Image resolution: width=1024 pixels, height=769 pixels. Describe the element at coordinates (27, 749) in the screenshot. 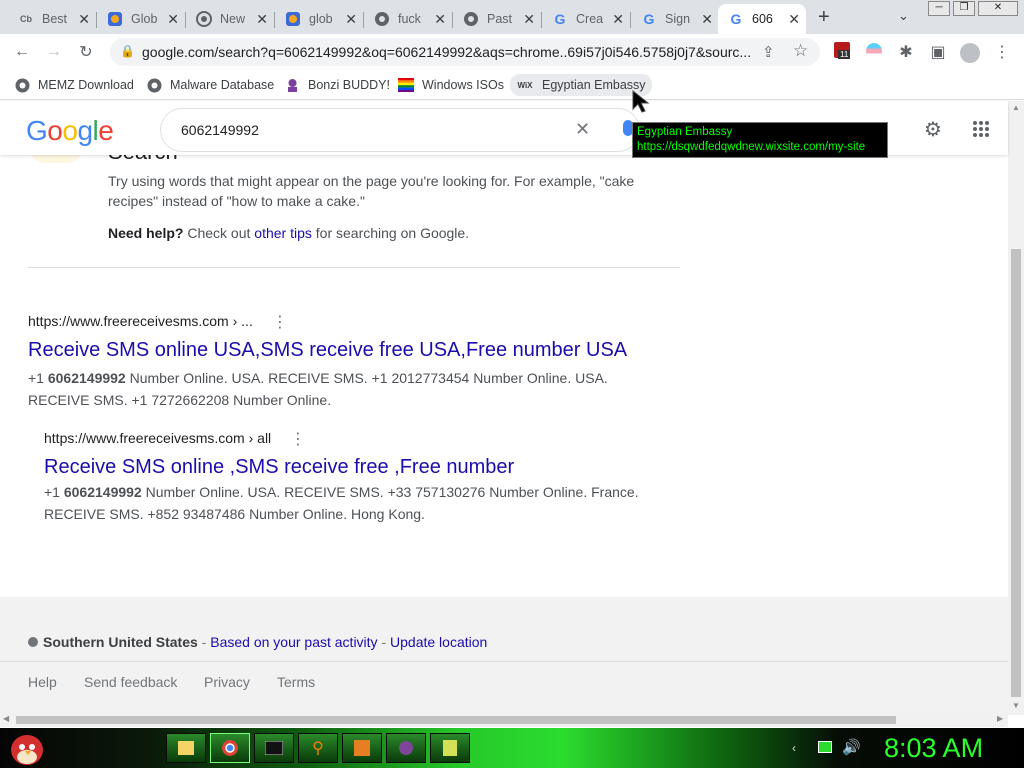

I see `start-button-angry-bird-icon` at that location.